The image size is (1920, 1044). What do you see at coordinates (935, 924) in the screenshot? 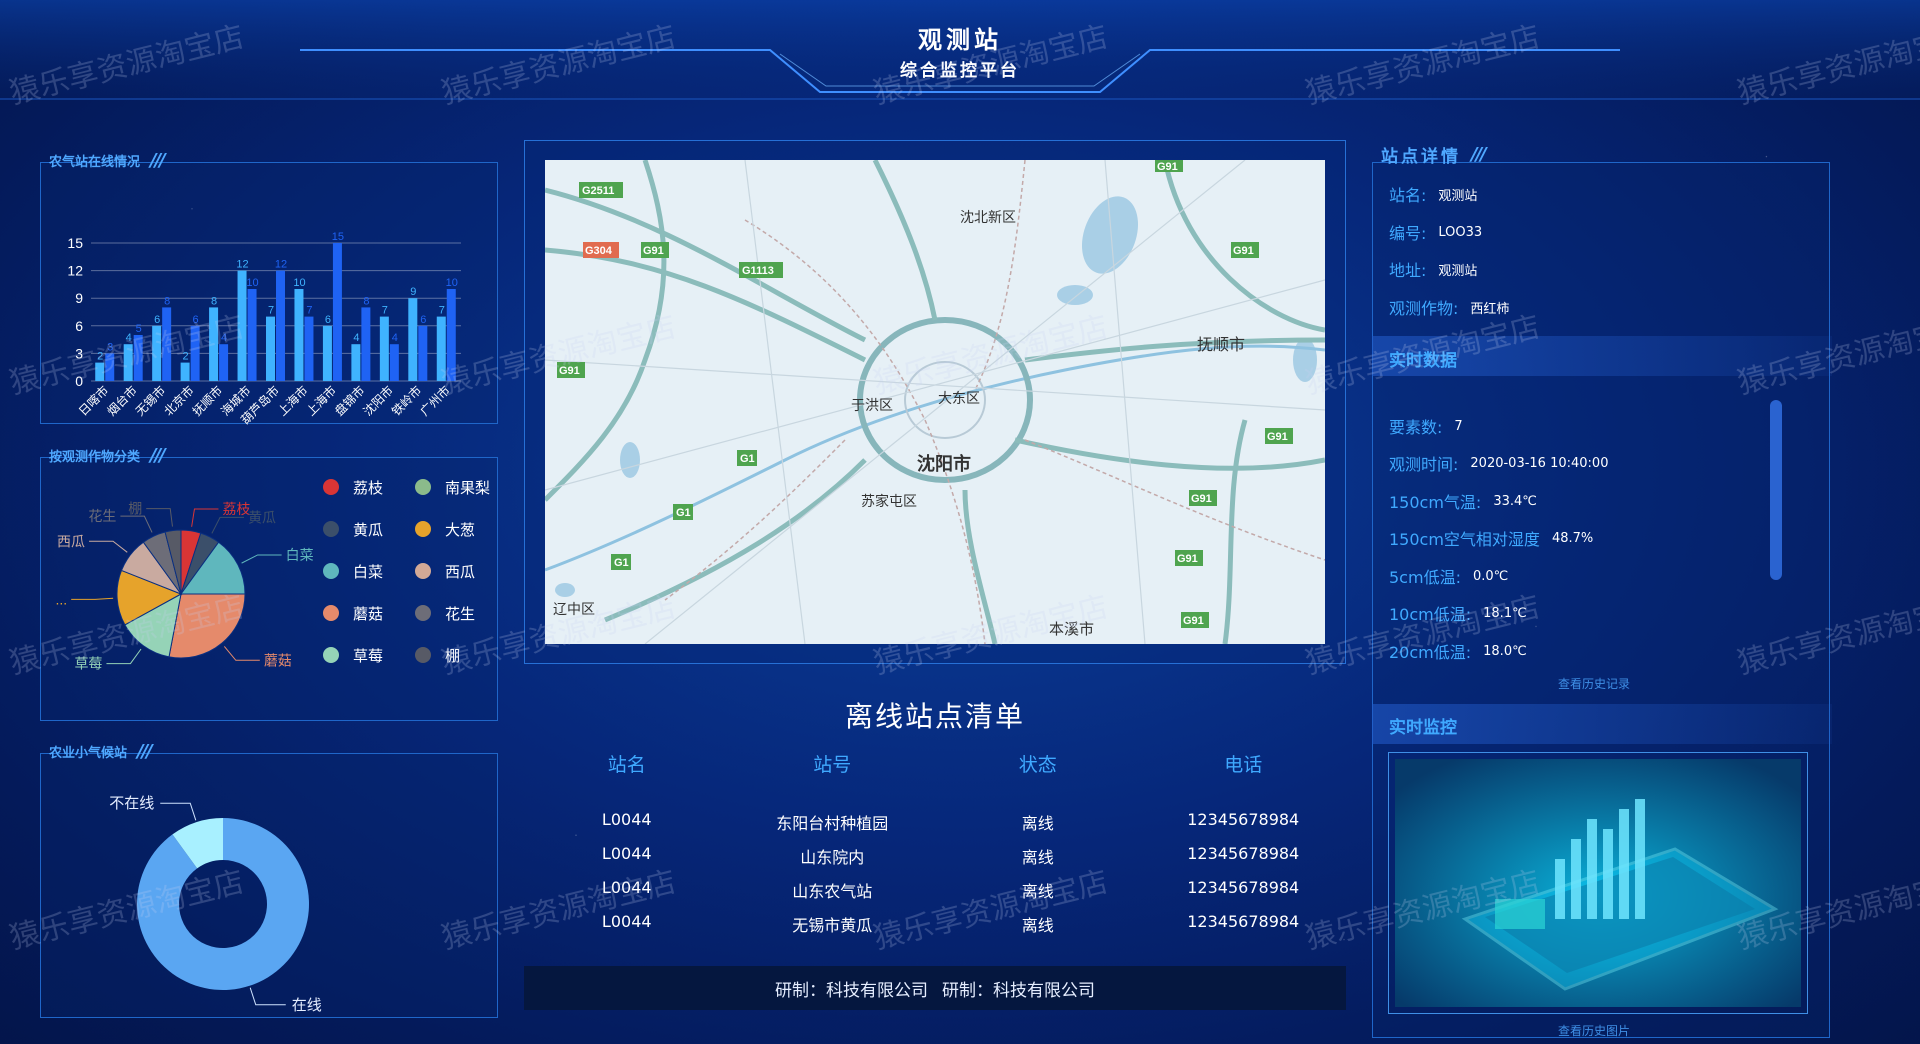
I see `table-row: L0044 无锡市黄瓜 离线 12345678984` at bounding box center [935, 924].